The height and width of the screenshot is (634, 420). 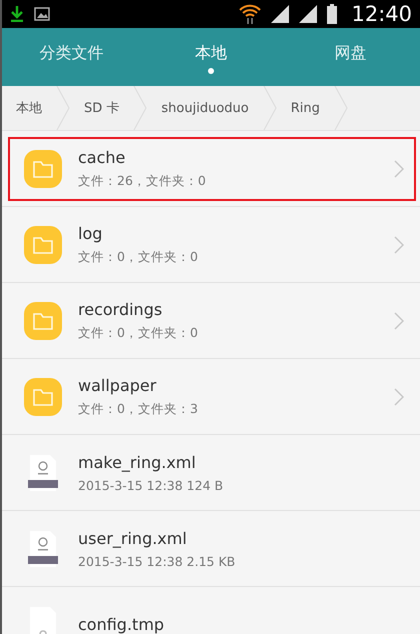 I want to click on file-name: recordings, so click(x=121, y=309).